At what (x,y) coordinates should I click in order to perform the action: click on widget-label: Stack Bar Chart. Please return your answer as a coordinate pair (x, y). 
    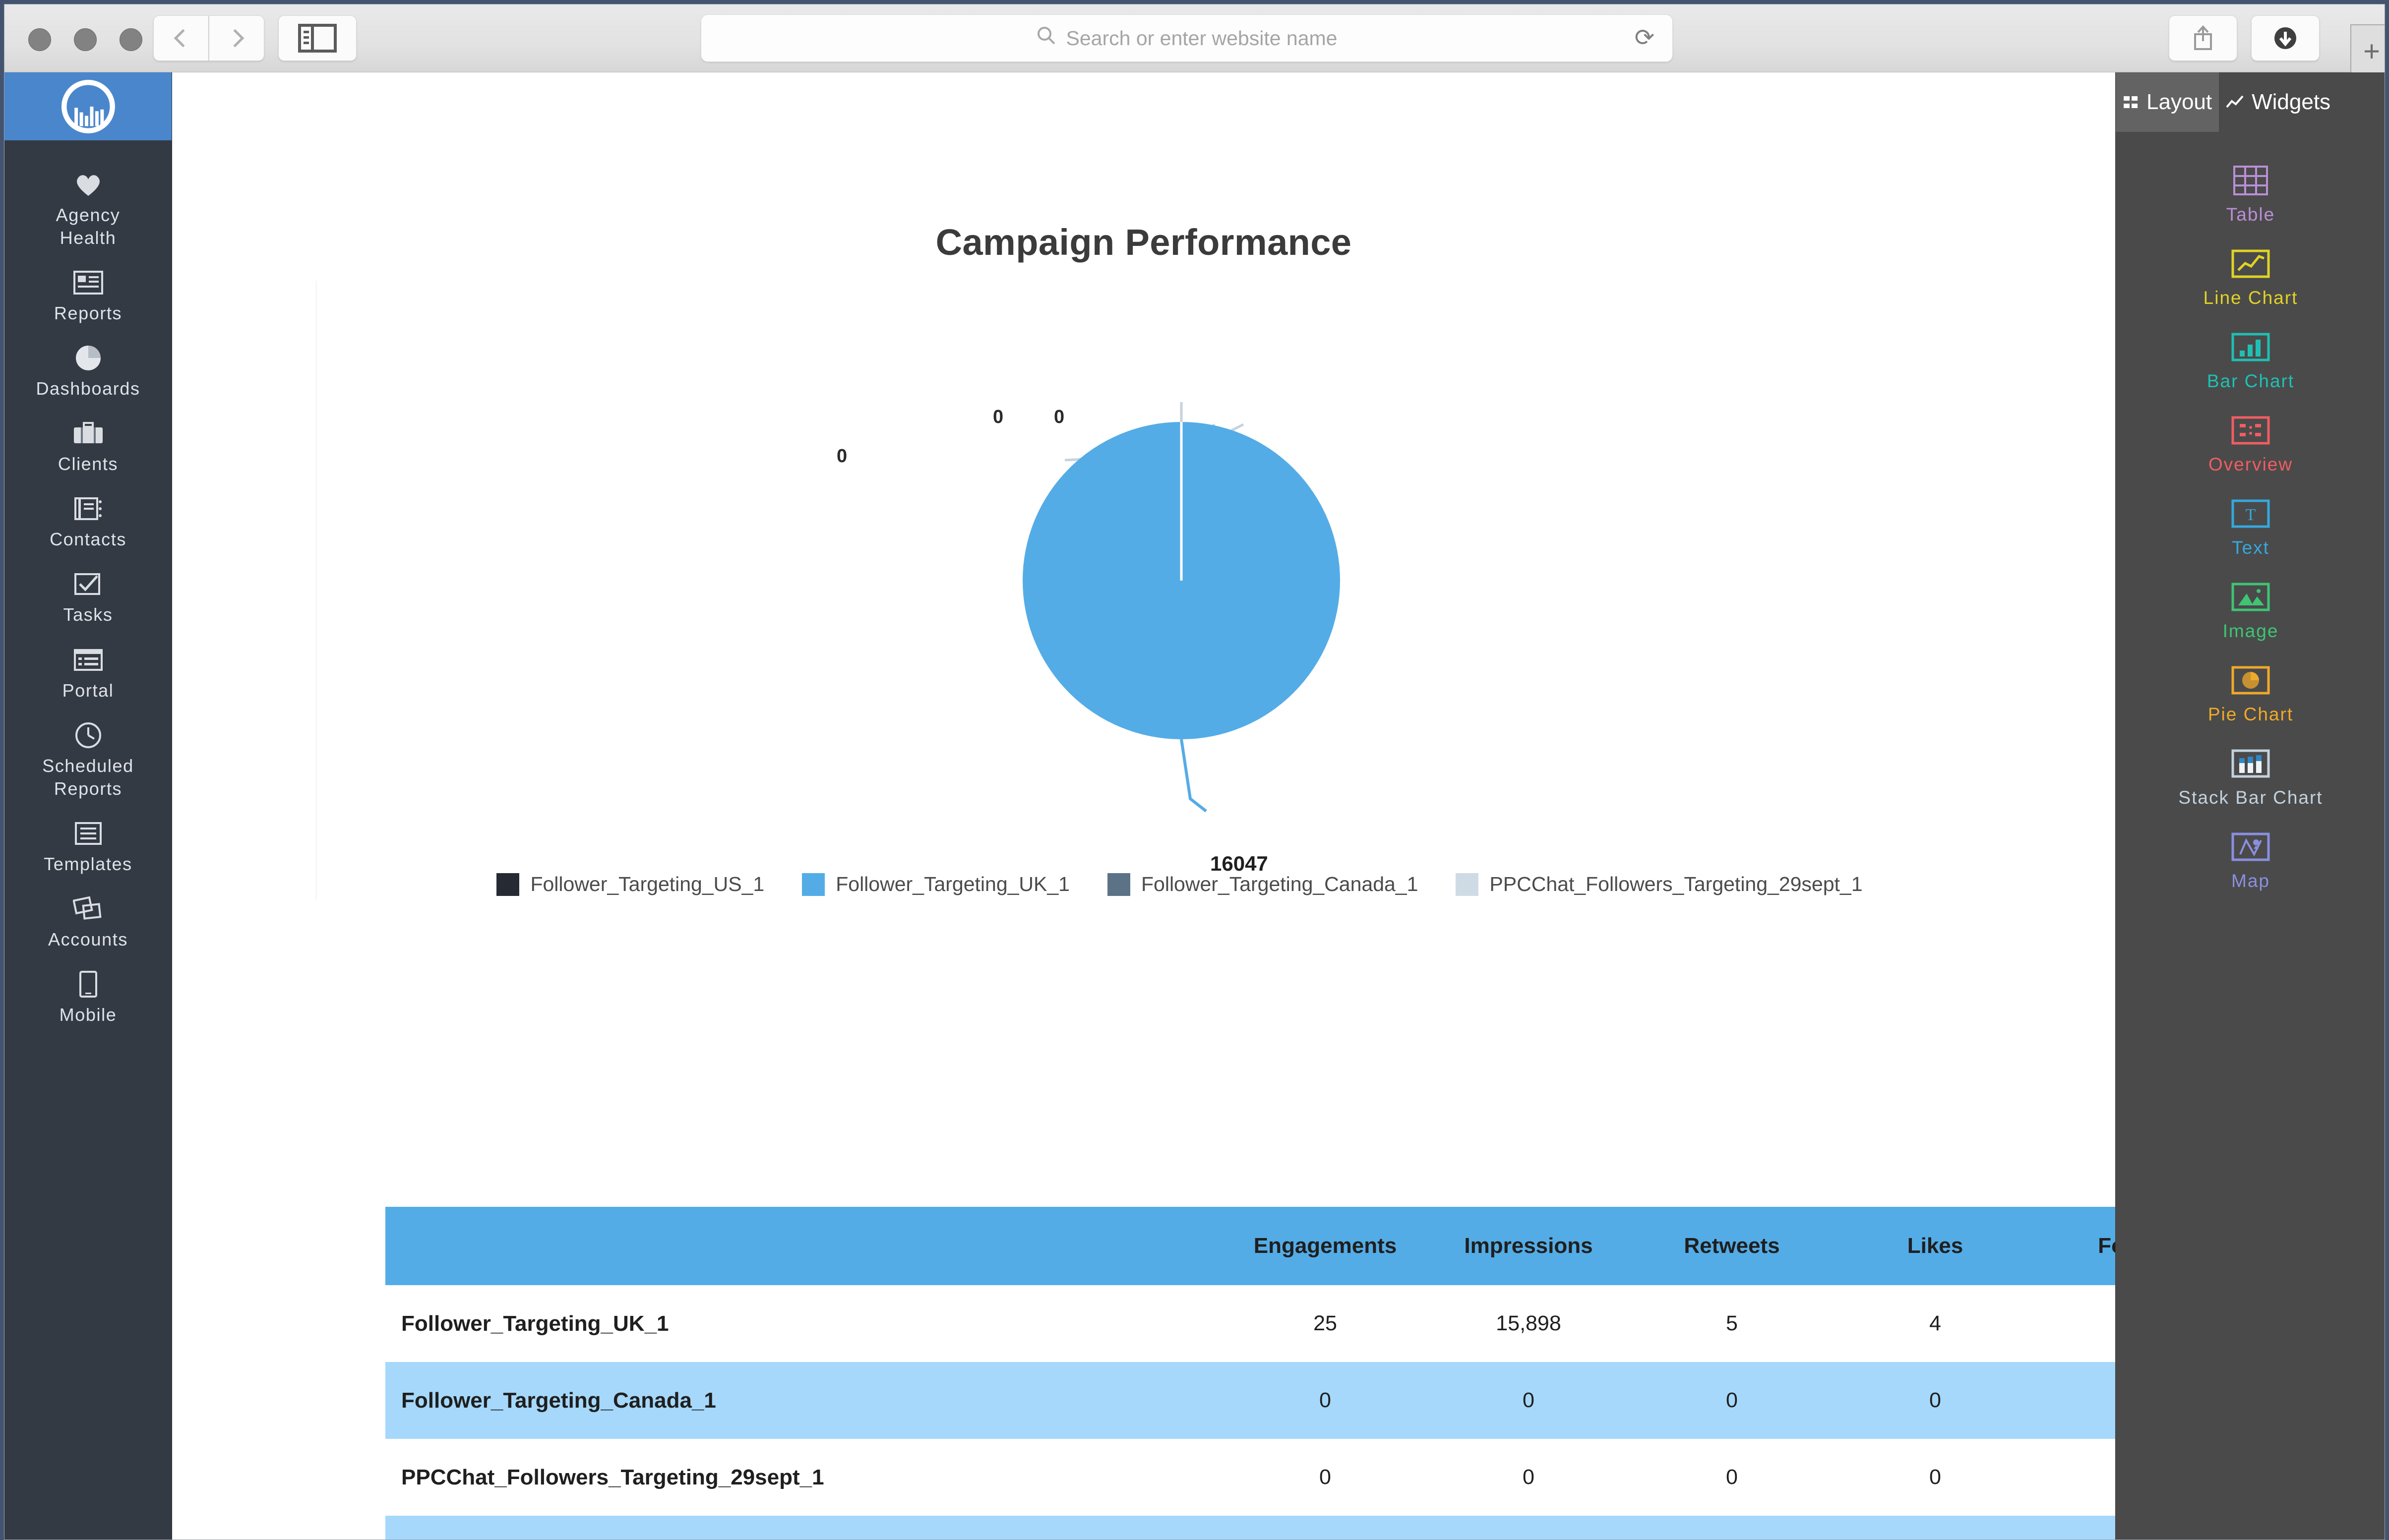
    Looking at the image, I should click on (2251, 797).